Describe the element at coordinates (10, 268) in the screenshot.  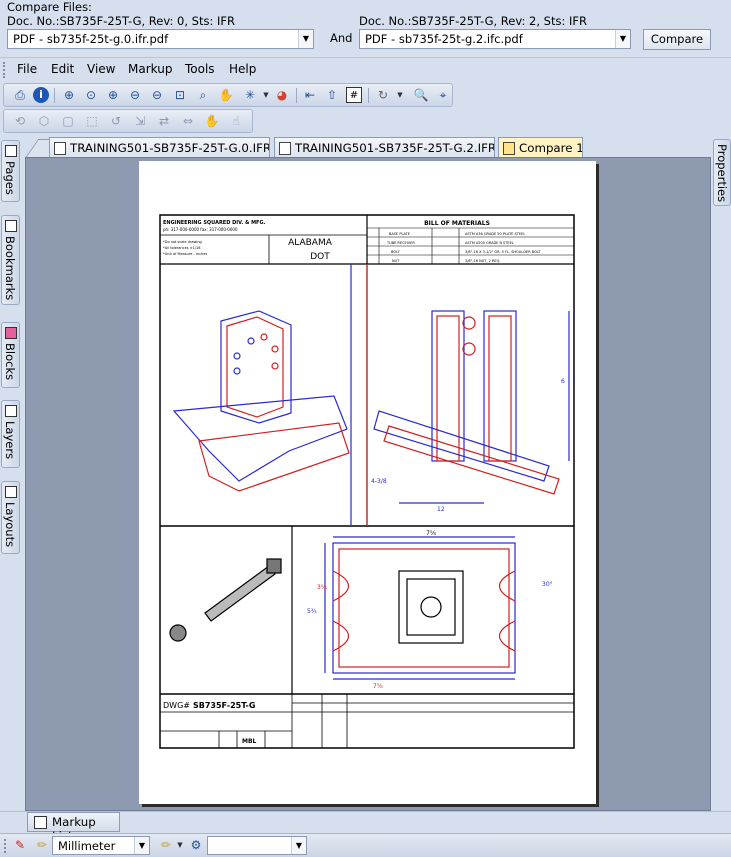
I see `panel-tab-label: Bookmarks` at that location.